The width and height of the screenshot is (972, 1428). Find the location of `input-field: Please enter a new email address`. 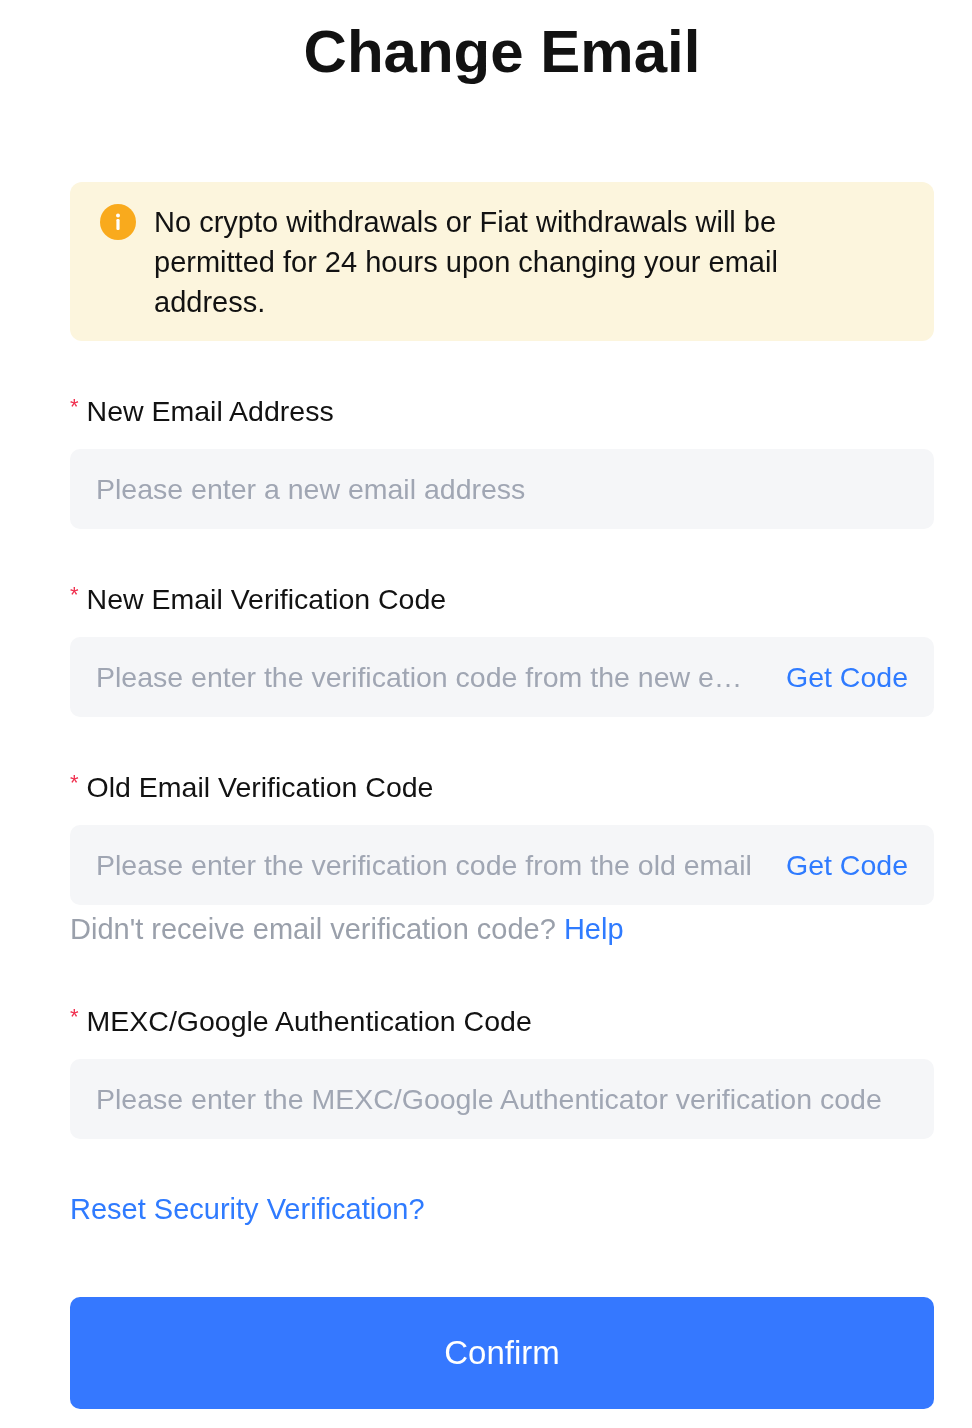

input-field: Please enter a new email address is located at coordinates (502, 489).